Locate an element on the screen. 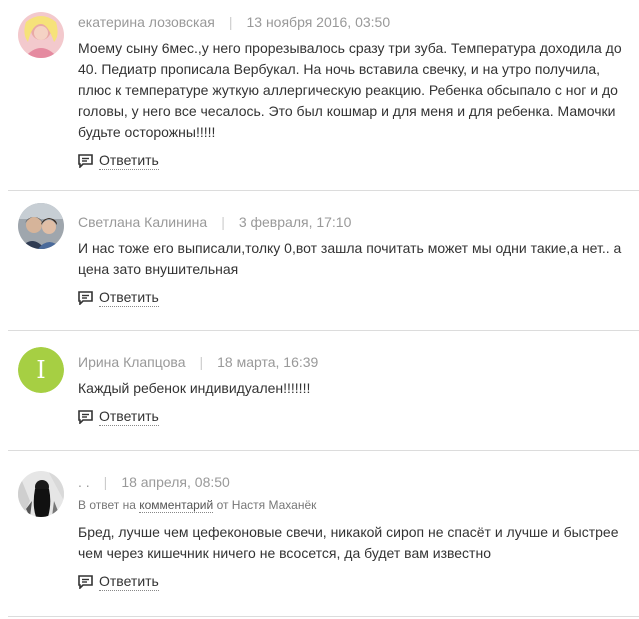  author-name: Светлана Калинина is located at coordinates (142, 222).